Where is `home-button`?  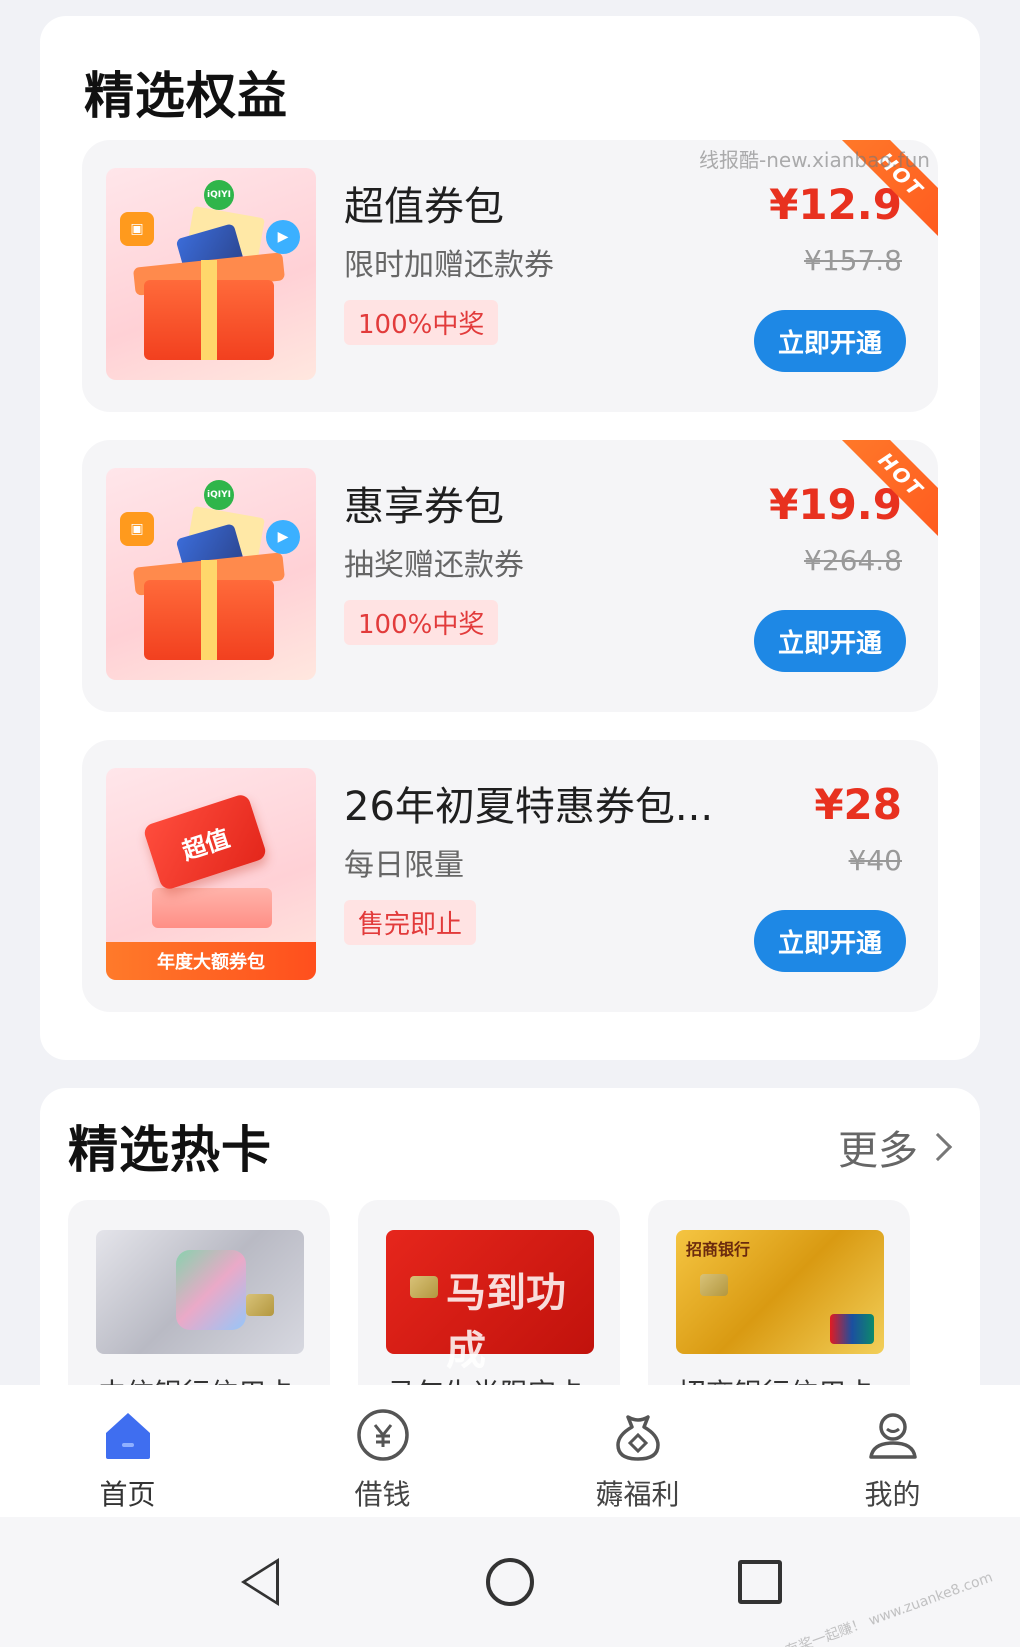 home-button is located at coordinates (510, 1582).